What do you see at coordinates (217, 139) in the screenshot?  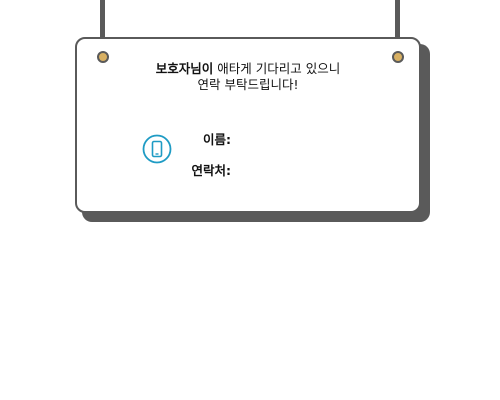 I see `name-label: 이름:` at bounding box center [217, 139].